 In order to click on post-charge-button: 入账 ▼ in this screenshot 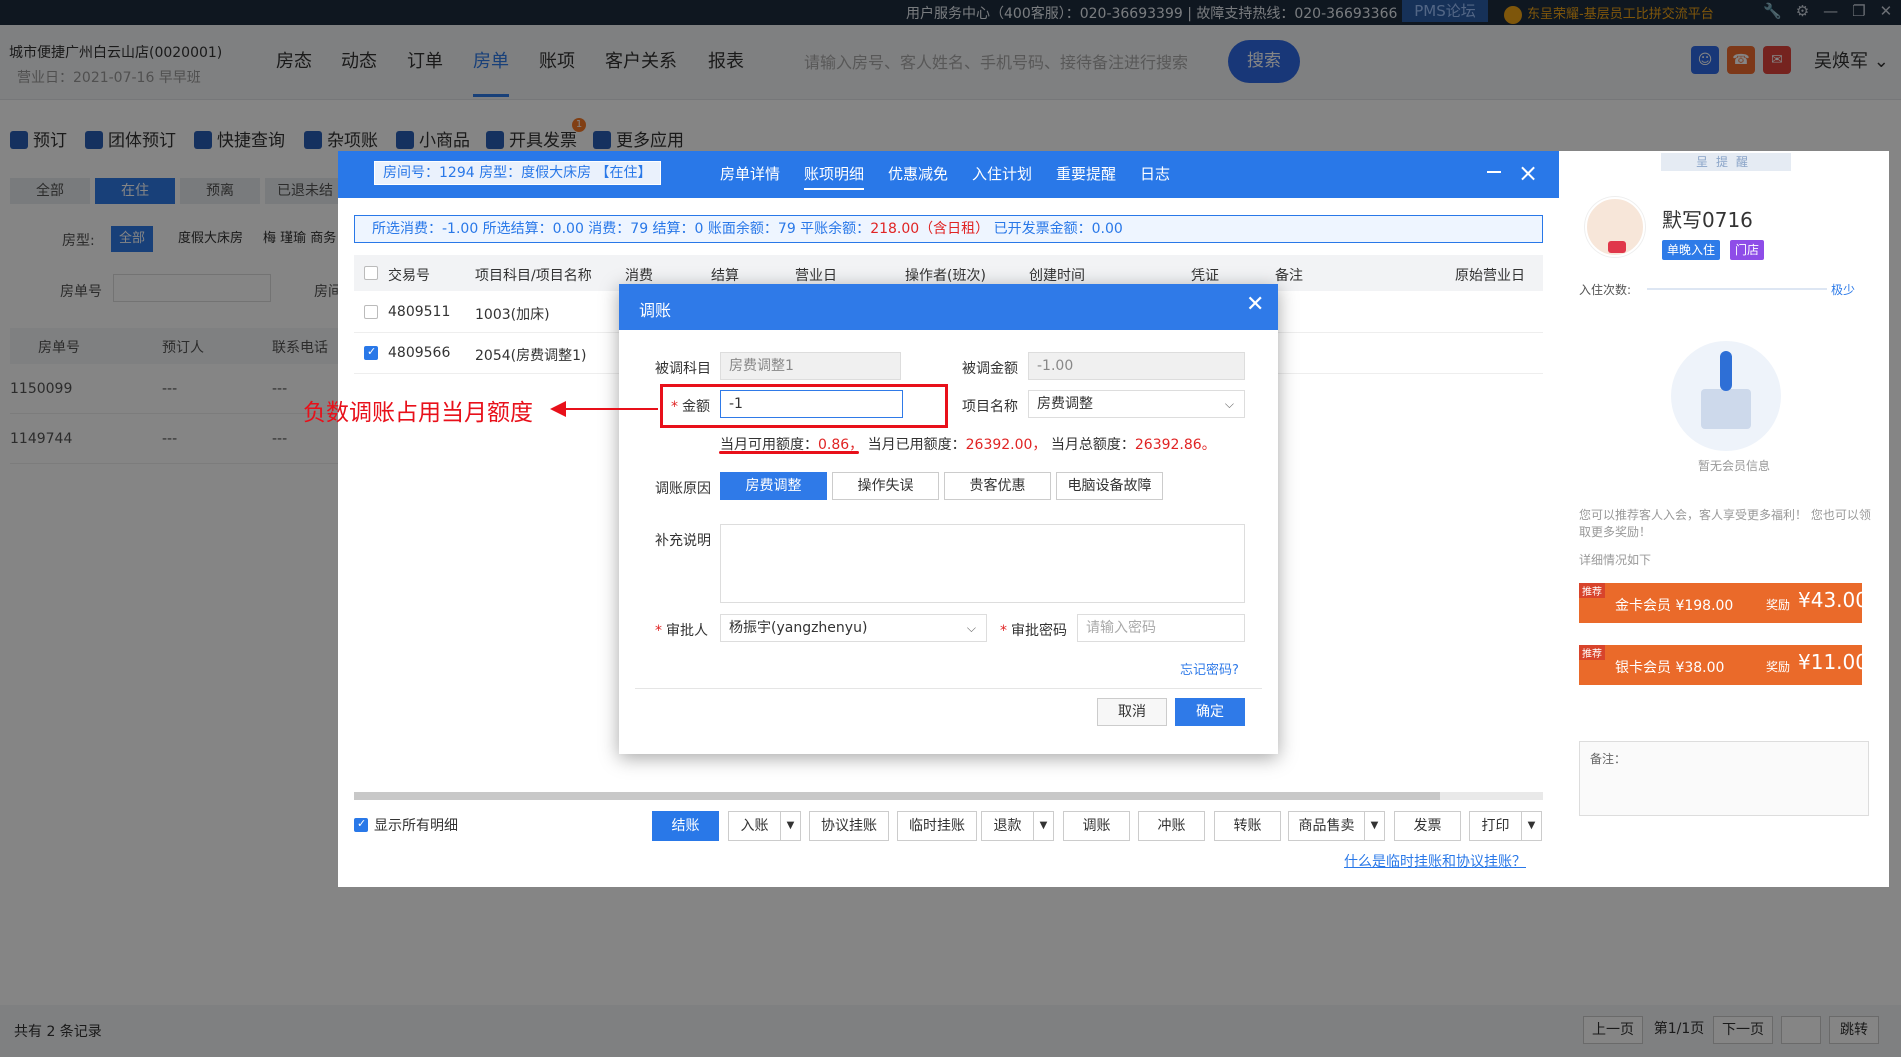, I will do `click(764, 826)`.